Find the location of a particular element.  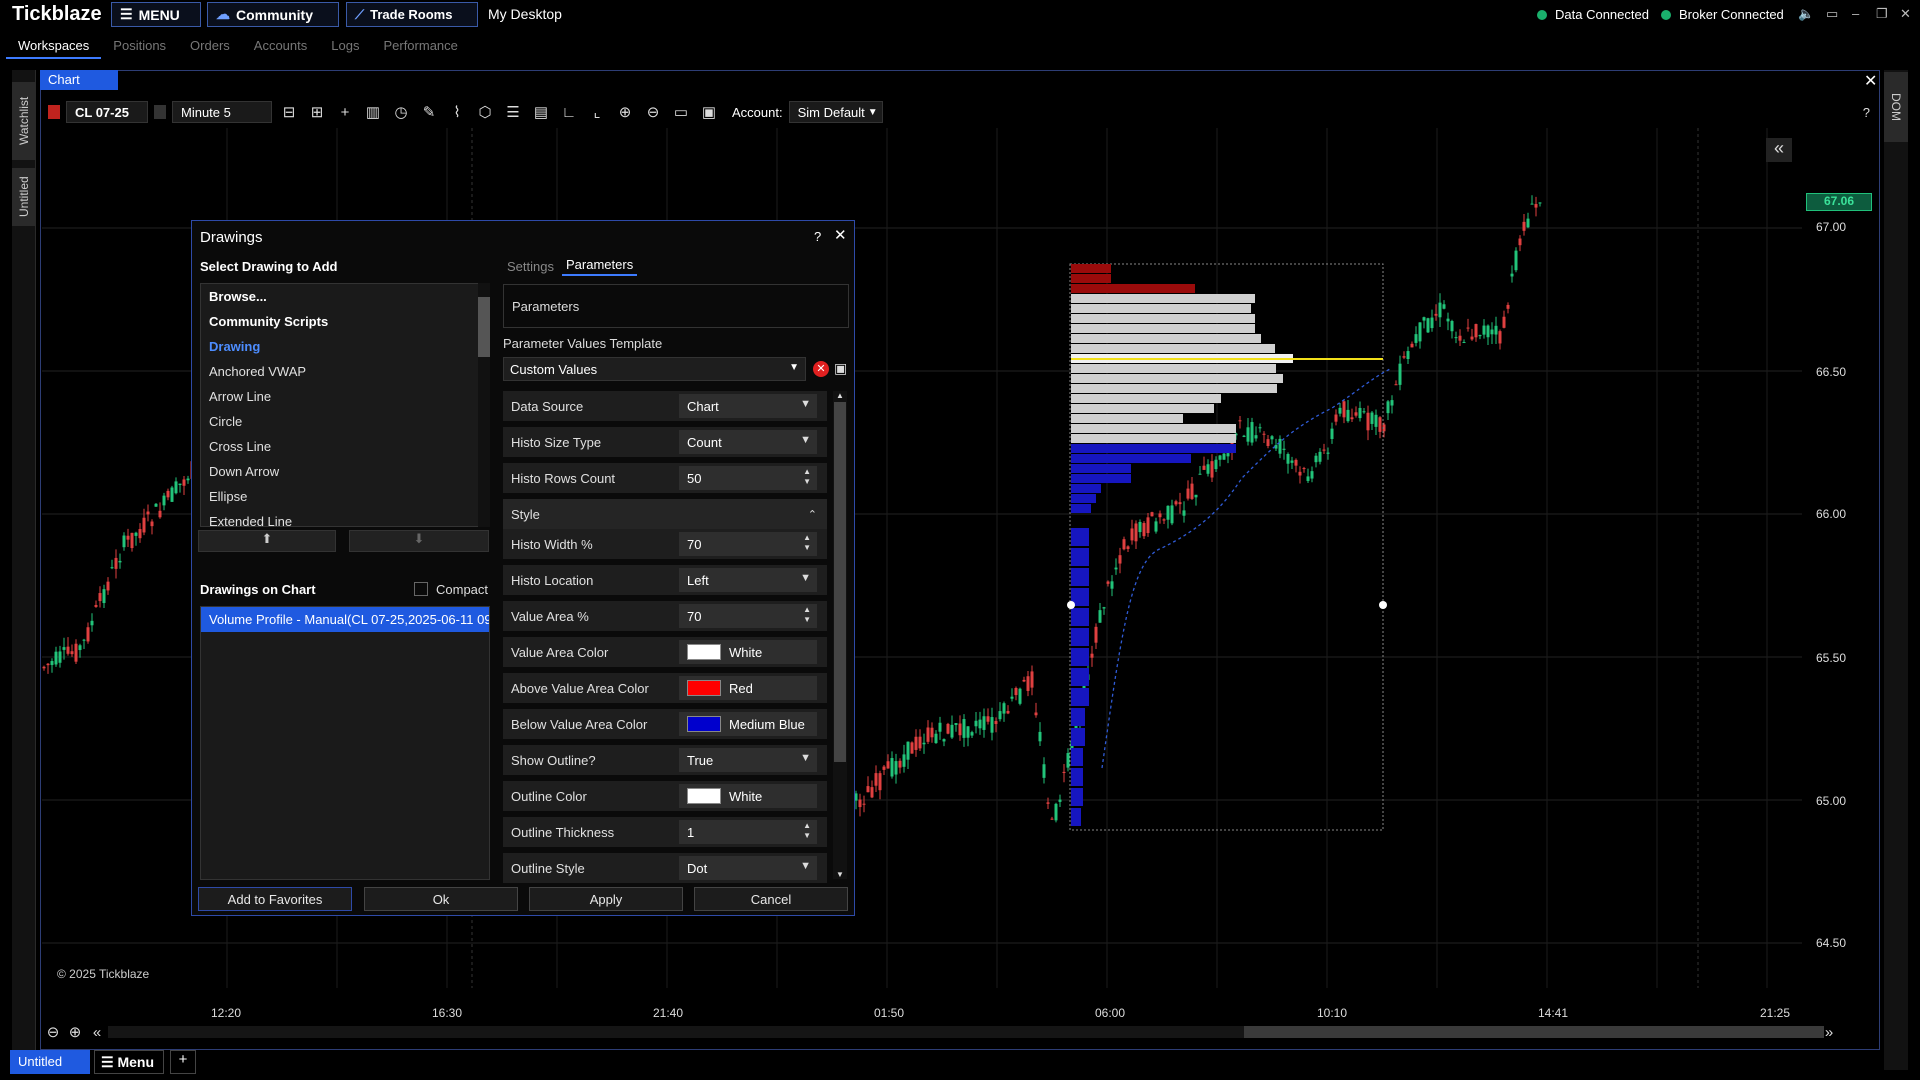

tab-workspaces: Workspaces is located at coordinates (54, 47).